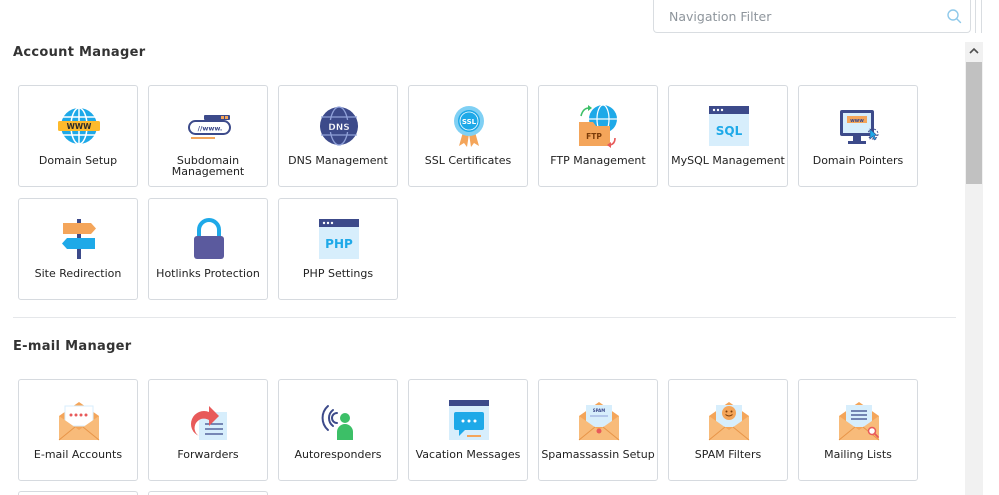 Image resolution: width=999 pixels, height=495 pixels. Describe the element at coordinates (974, 268) in the screenshot. I see `vertical-scrollbar` at that location.